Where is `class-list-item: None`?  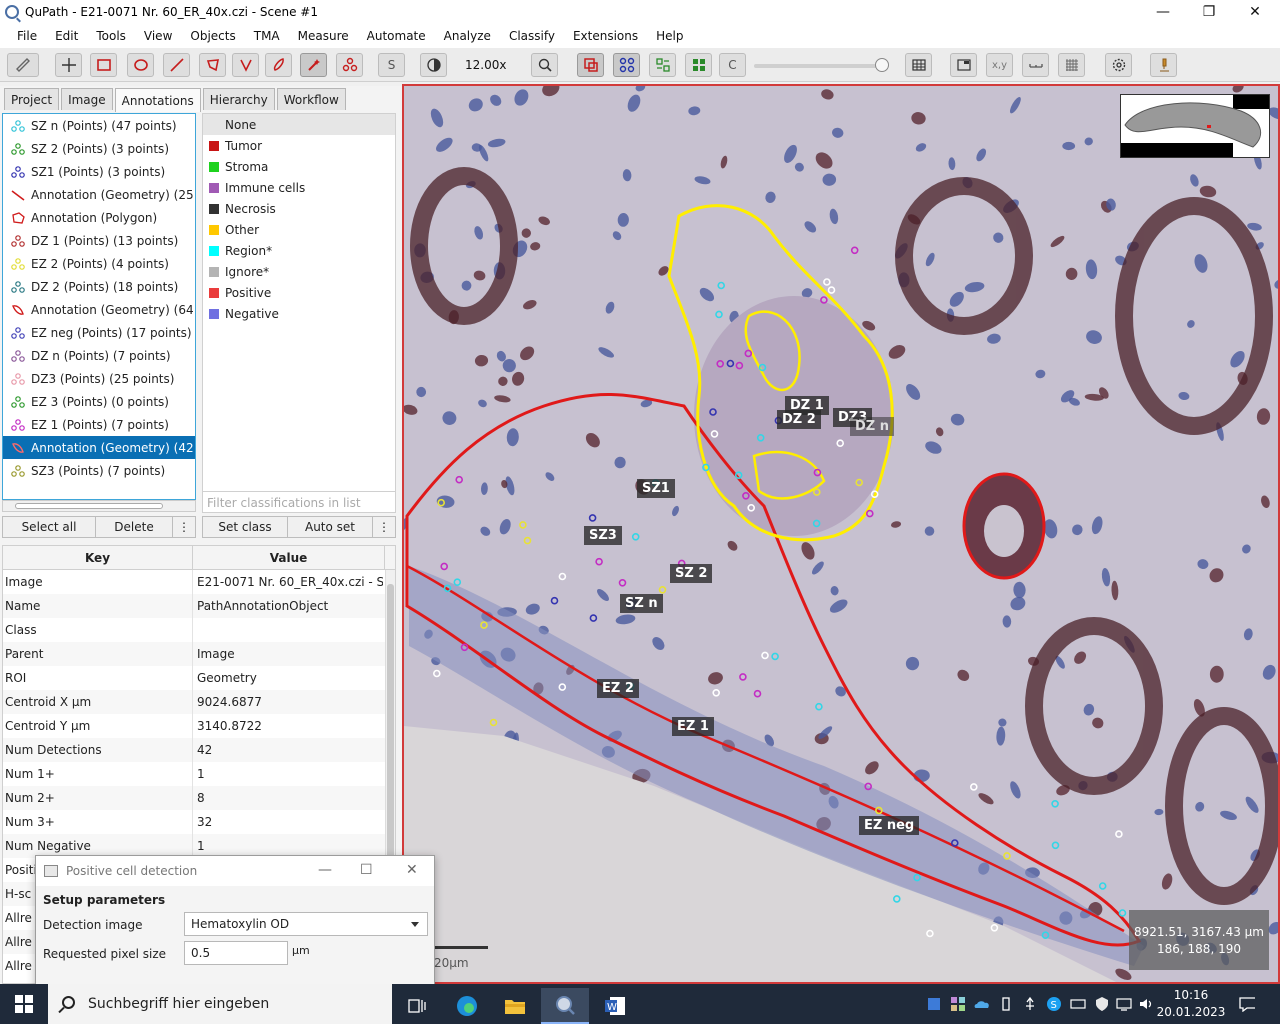 class-list-item: None is located at coordinates (299, 124).